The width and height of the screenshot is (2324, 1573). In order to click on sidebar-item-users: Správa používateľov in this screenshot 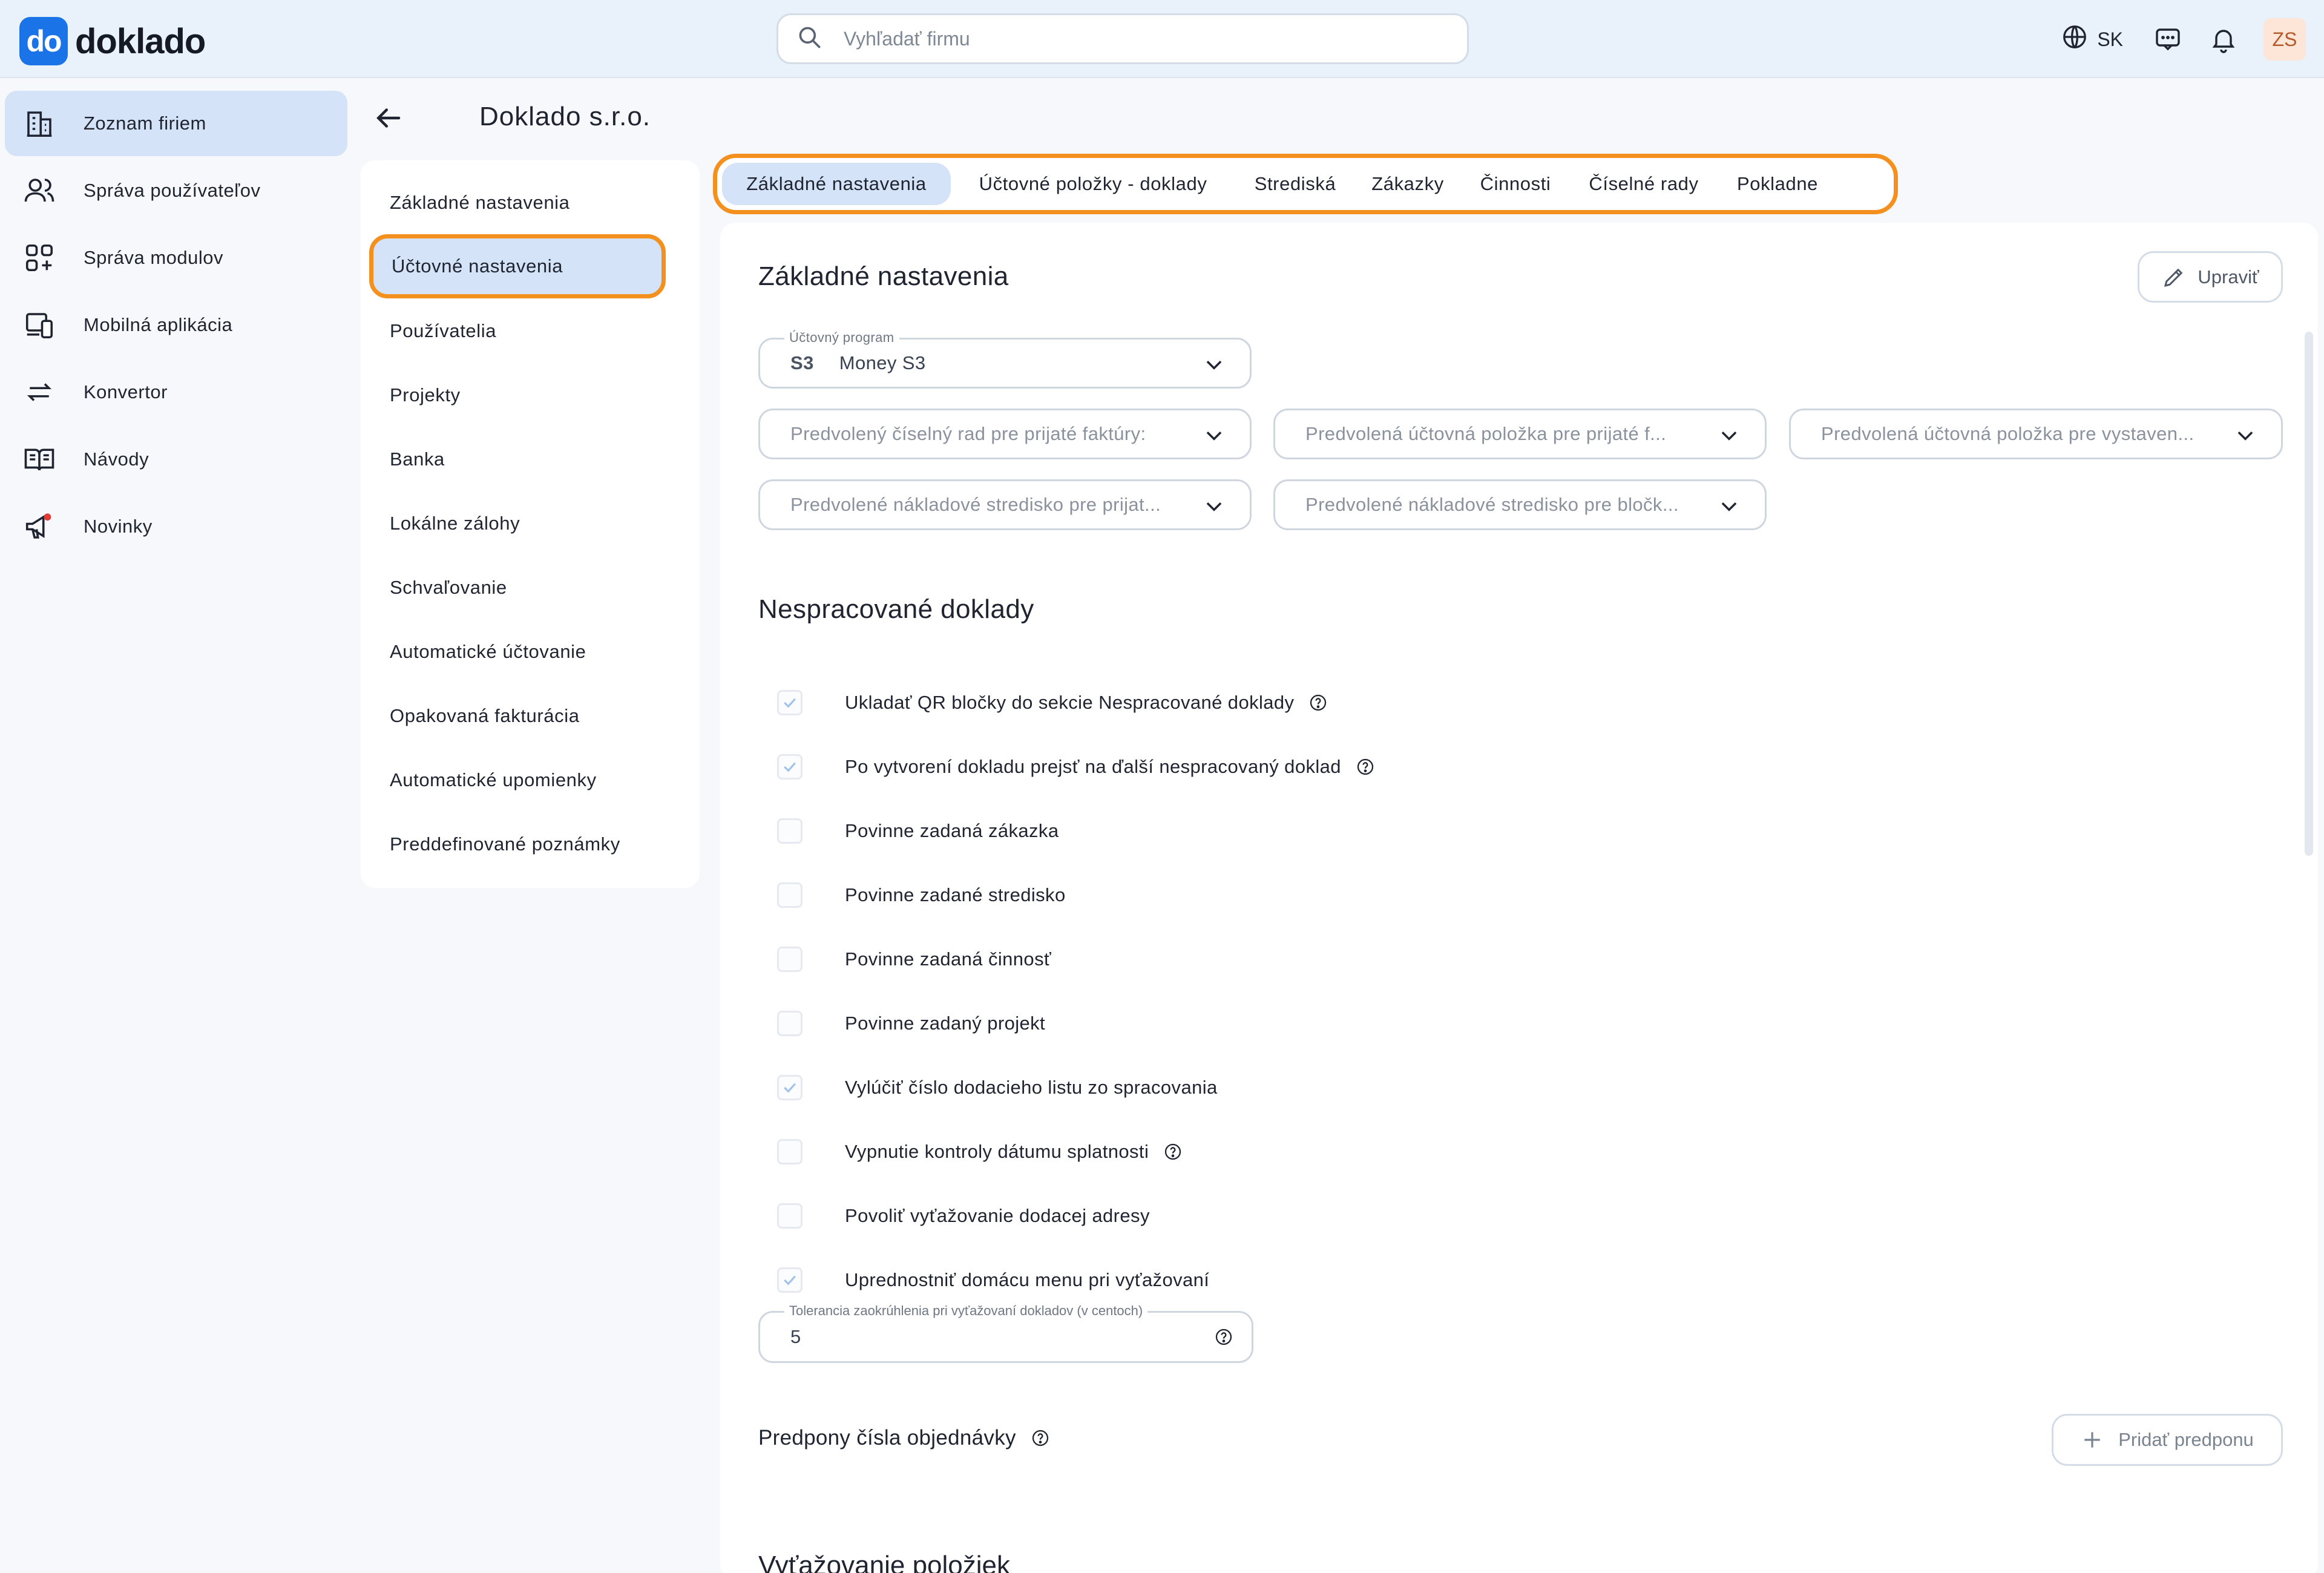, I will do `click(176, 191)`.